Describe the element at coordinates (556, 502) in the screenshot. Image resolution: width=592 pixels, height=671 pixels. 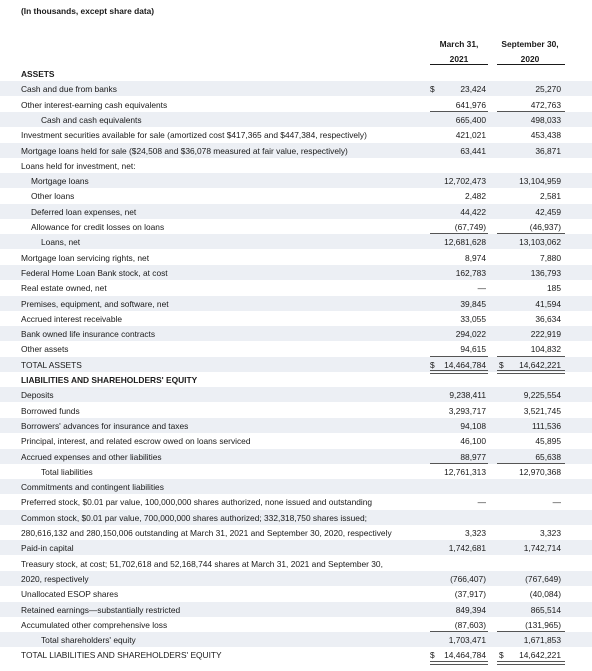
I see `value-september-2020: —` at that location.